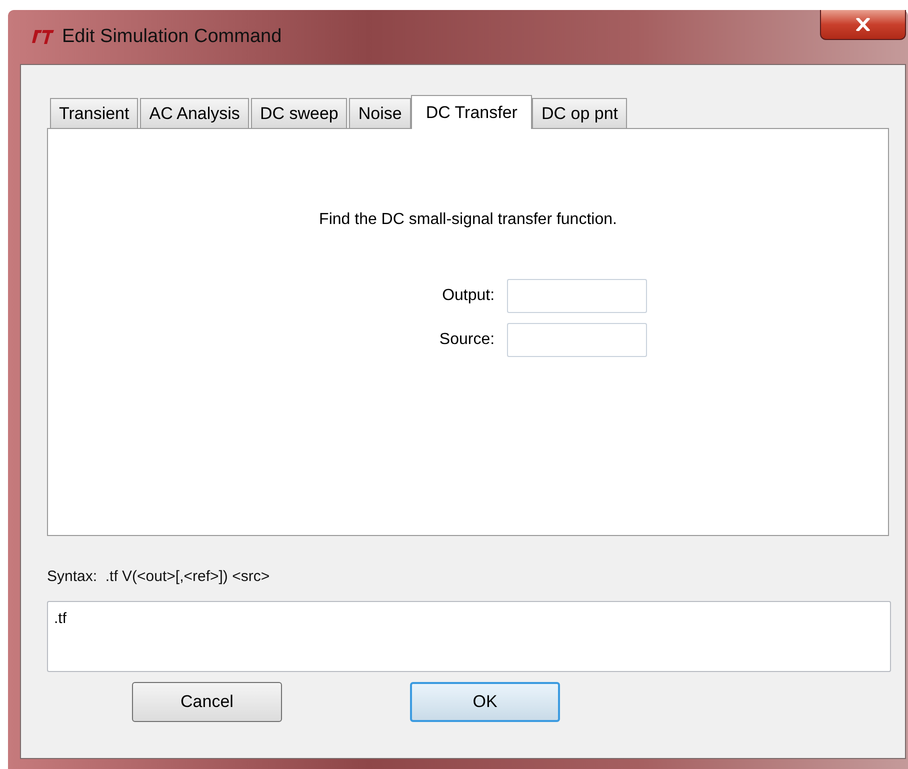 The width and height of the screenshot is (908, 769). I want to click on dialog-button: OK, so click(485, 702).